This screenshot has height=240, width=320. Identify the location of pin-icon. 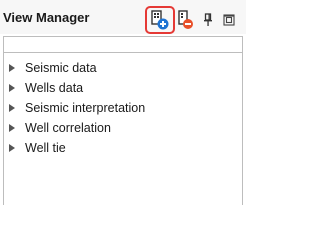
(208, 19).